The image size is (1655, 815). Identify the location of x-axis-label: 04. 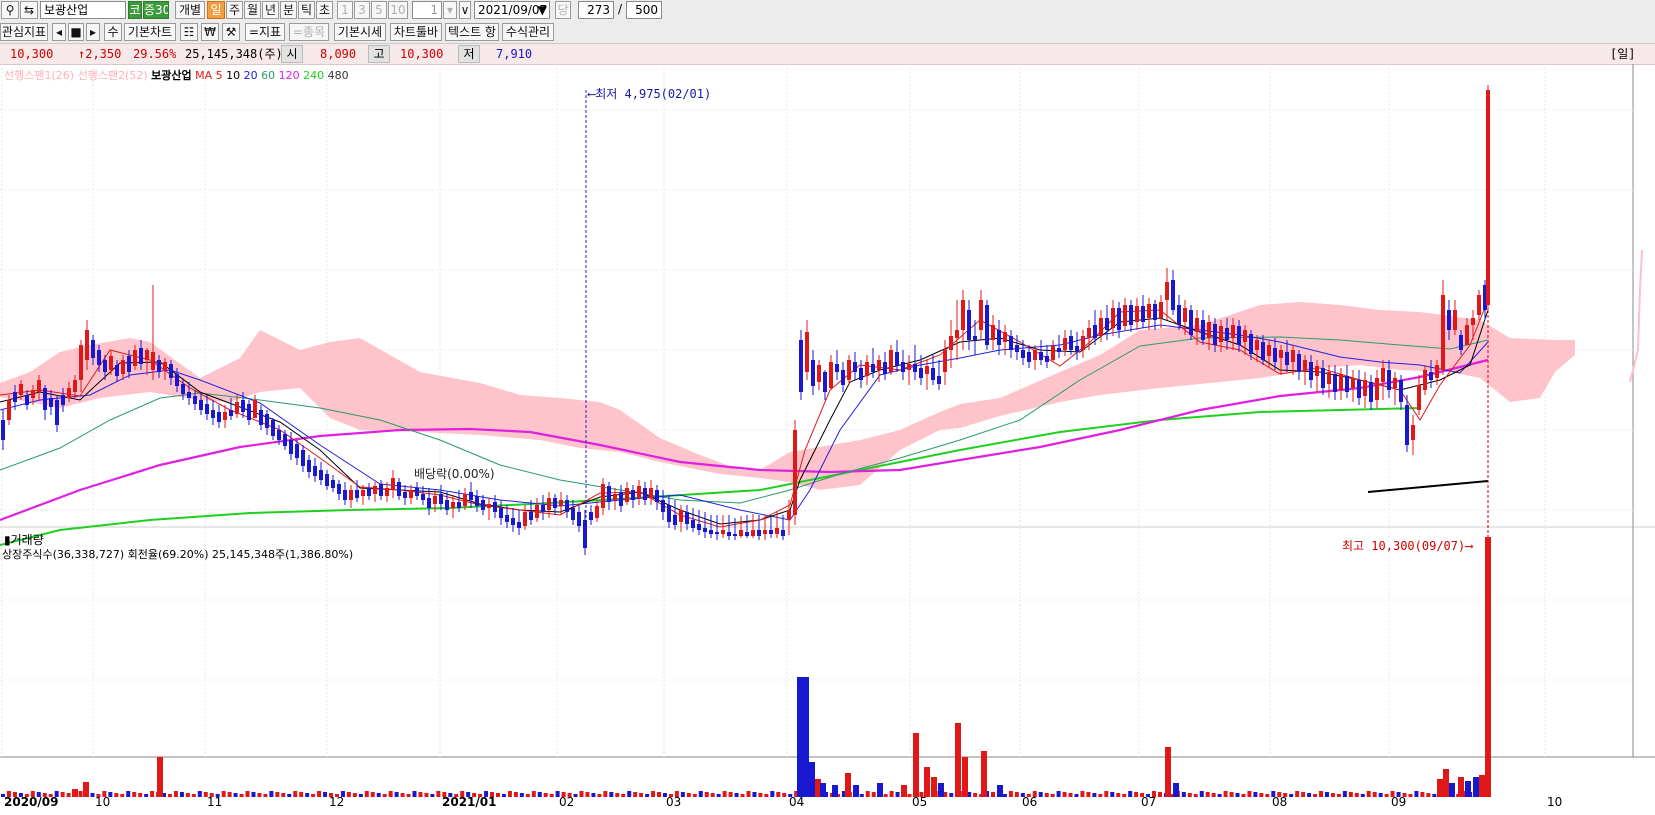
(797, 802).